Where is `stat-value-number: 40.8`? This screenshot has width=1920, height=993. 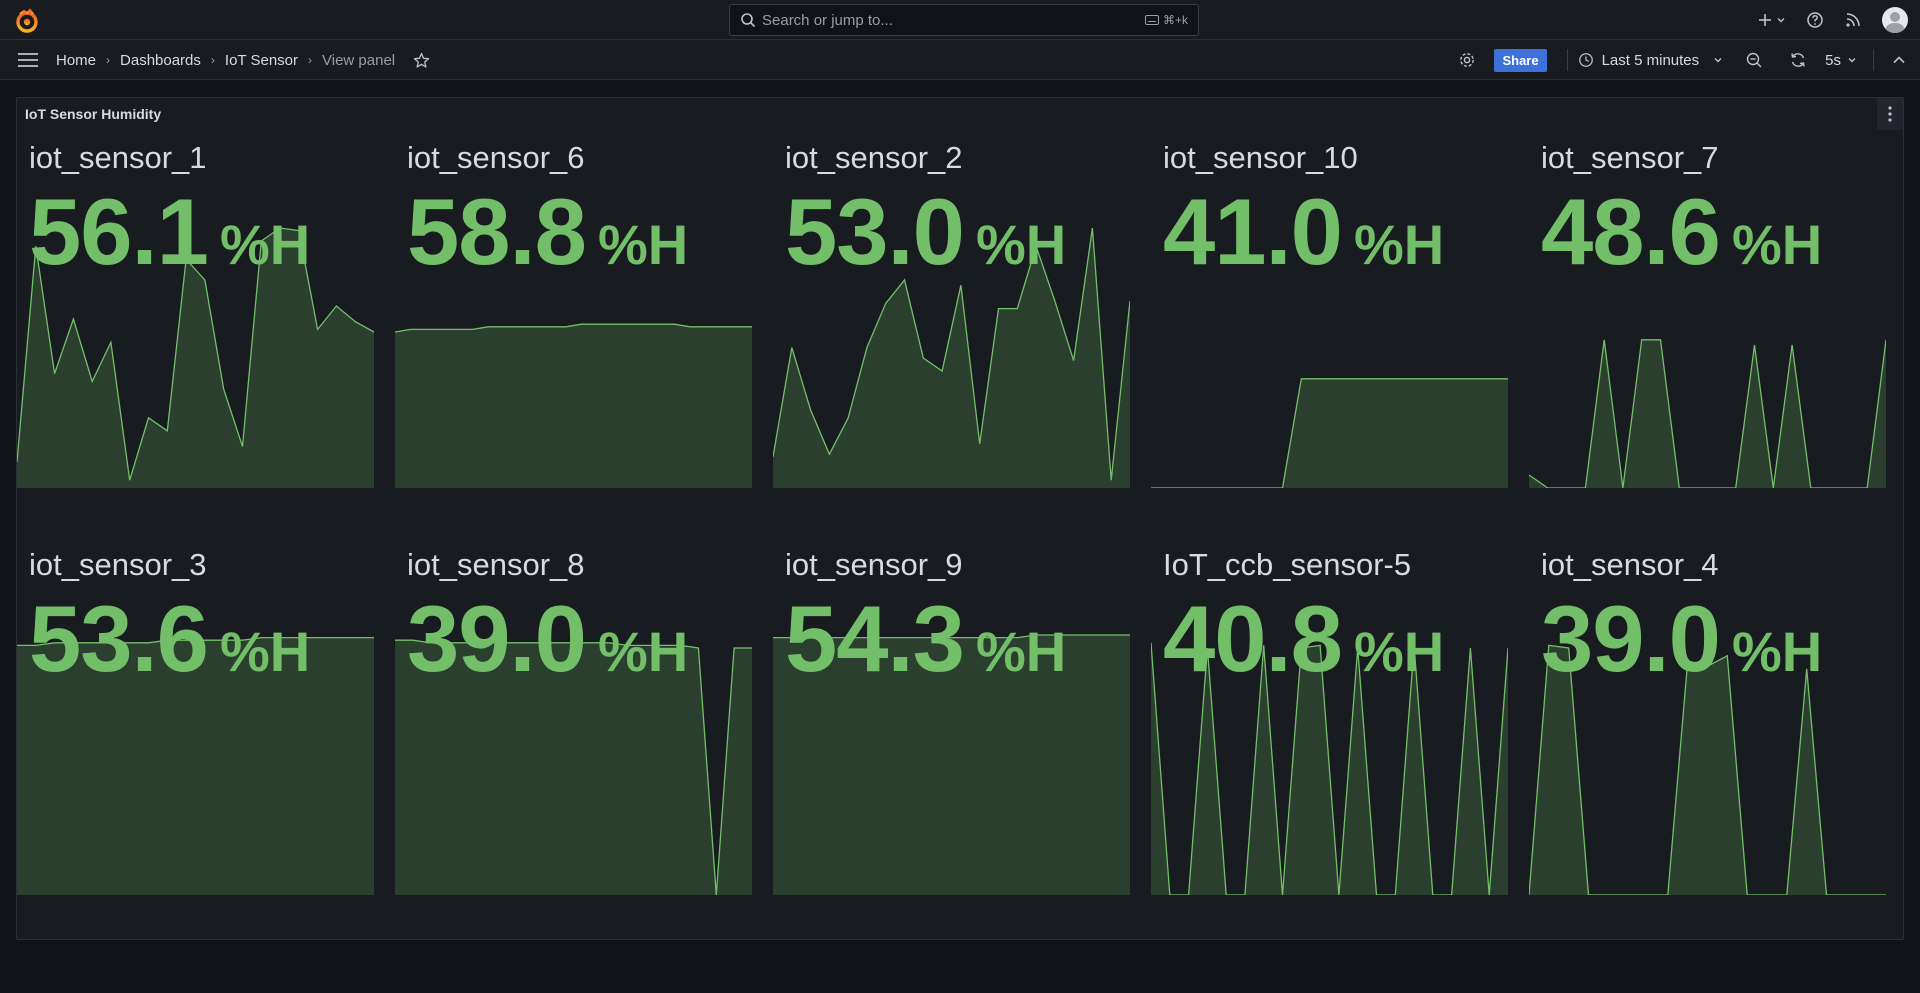
stat-value-number: 40.8 is located at coordinates (1253, 638).